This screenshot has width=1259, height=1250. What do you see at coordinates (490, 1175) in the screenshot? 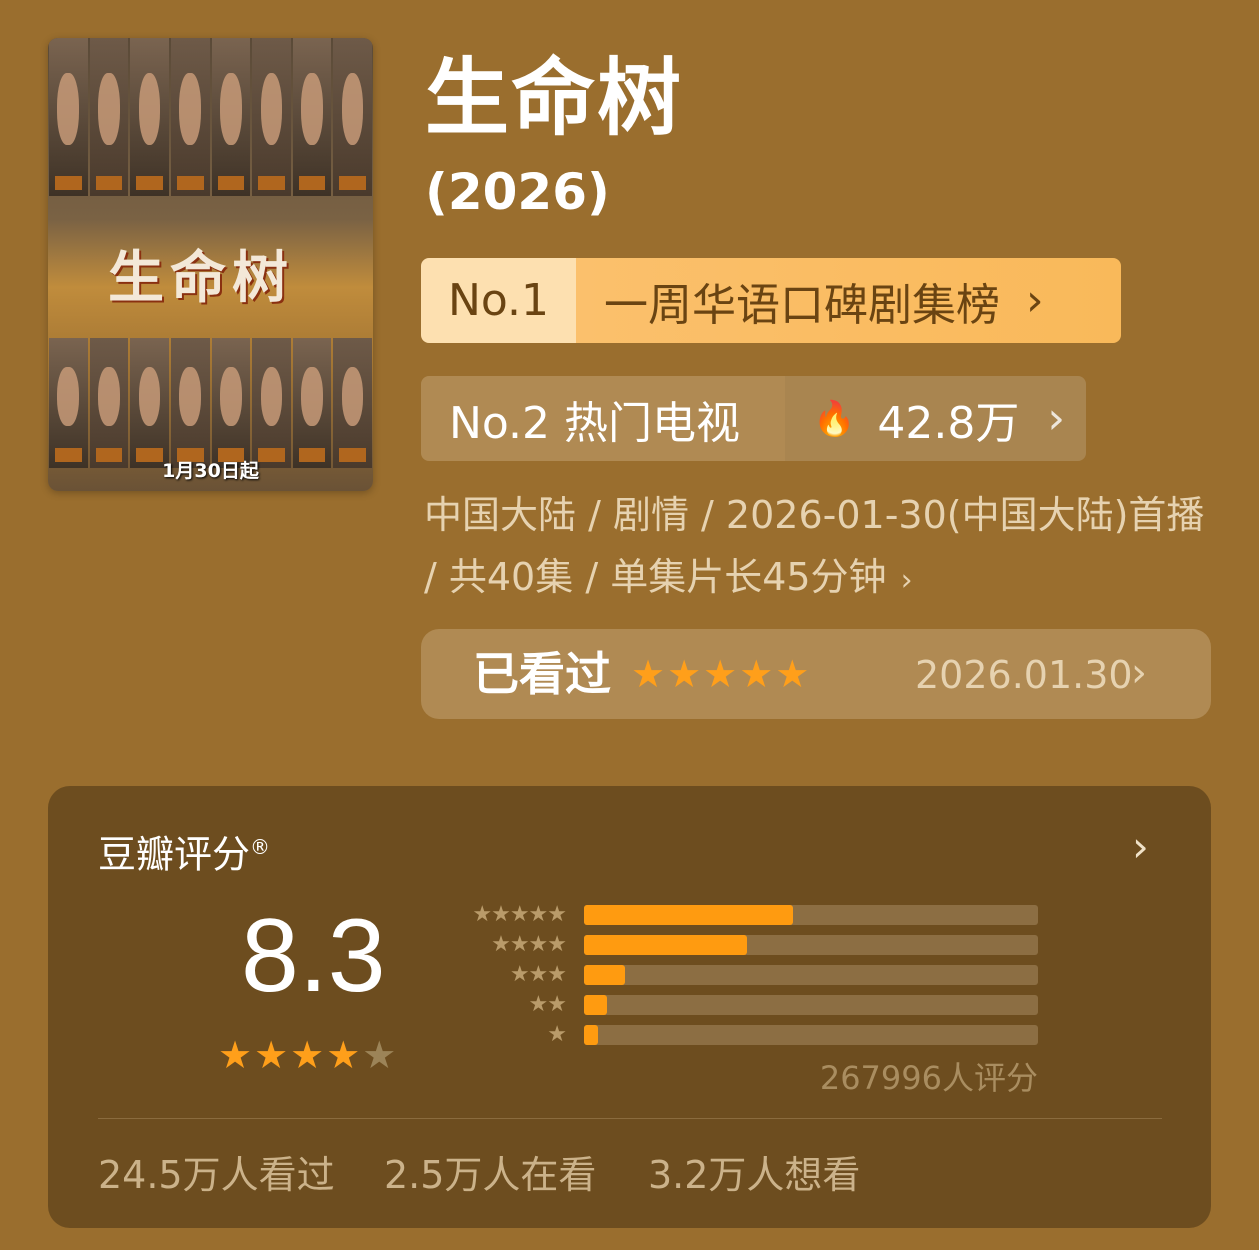
I see `stat-watching: 2.5万人在看` at bounding box center [490, 1175].